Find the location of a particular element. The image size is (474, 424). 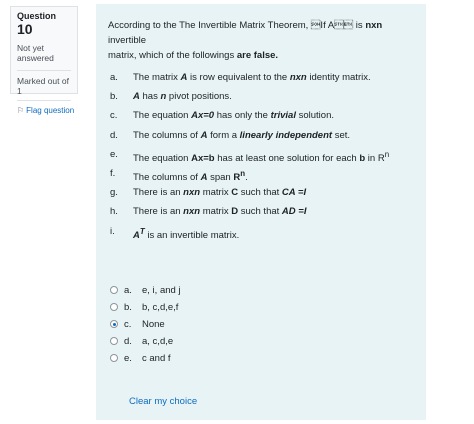

question-label: Question is located at coordinates (37, 16).